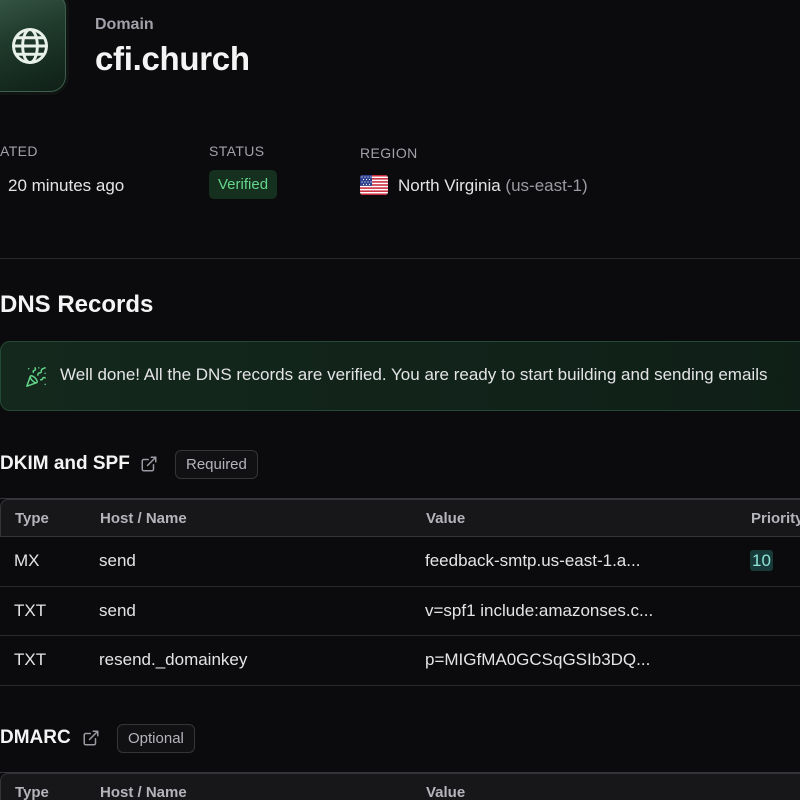 Image resolution: width=800 pixels, height=800 pixels. Describe the element at coordinates (400, 518) in the screenshot. I see `table-header: Type Host / Name Value Priority` at that location.